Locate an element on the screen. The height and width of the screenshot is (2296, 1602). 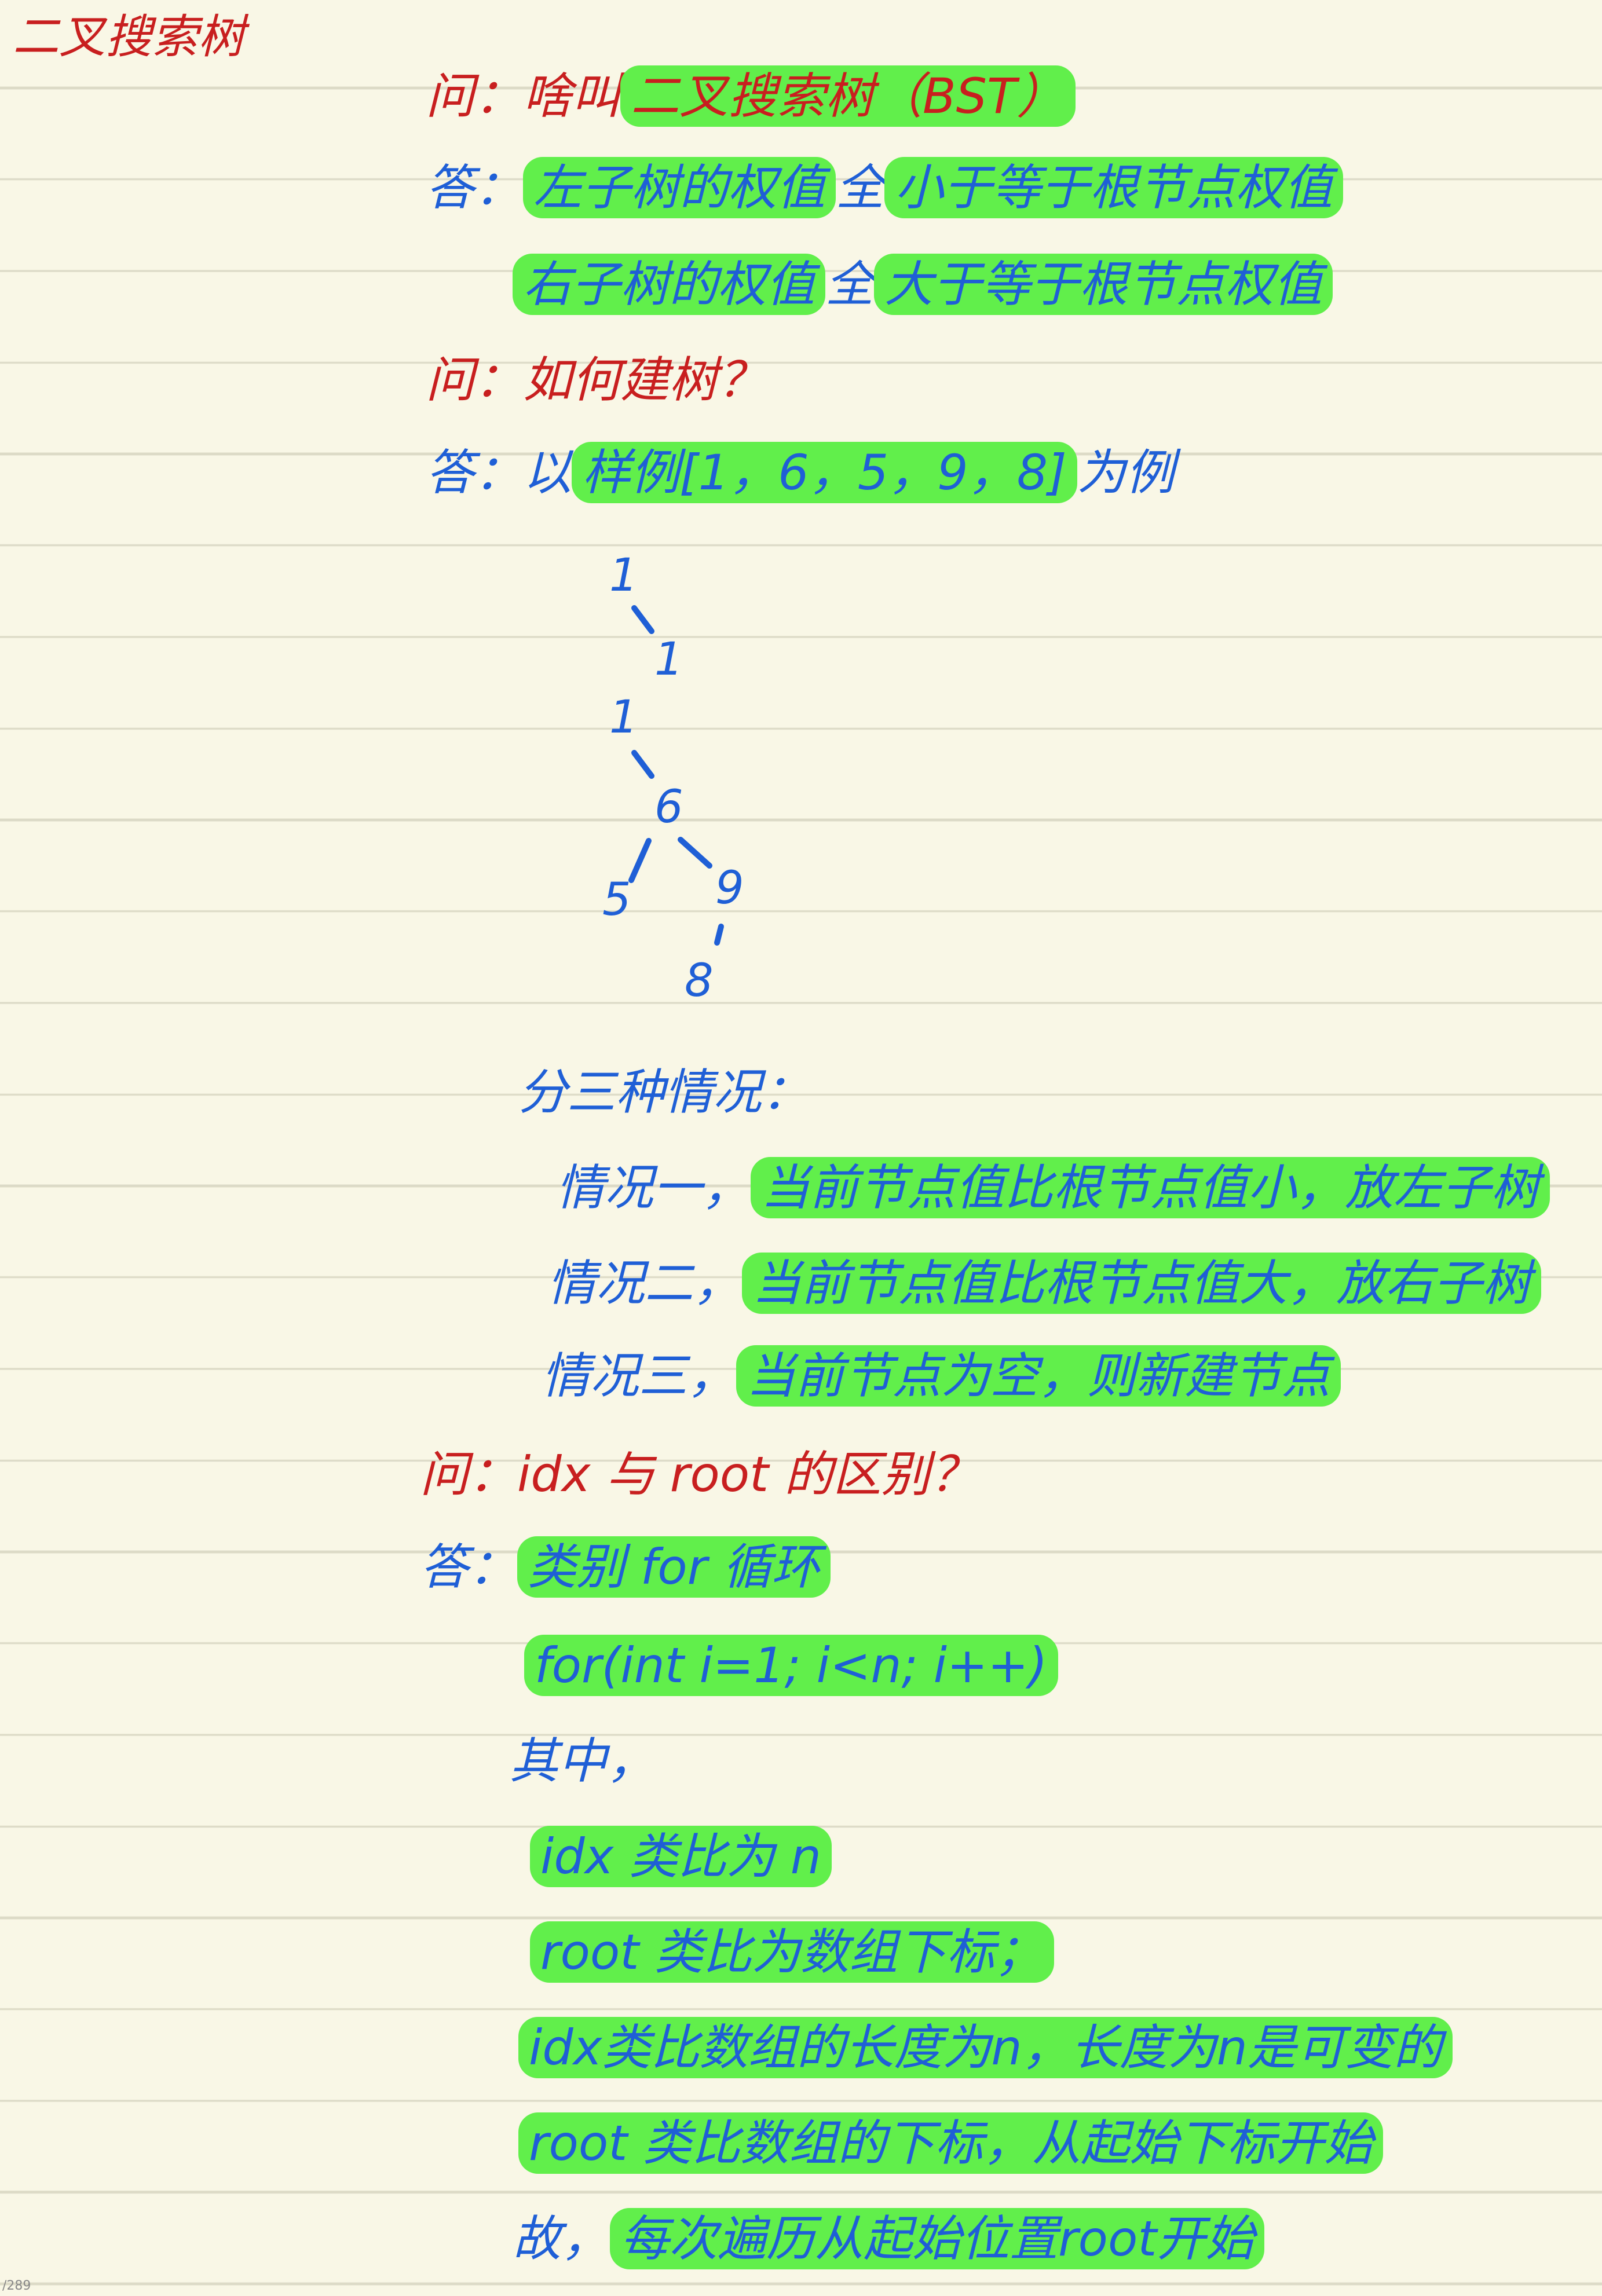
page-title: 二叉搜索树 is located at coordinates (128, 37).